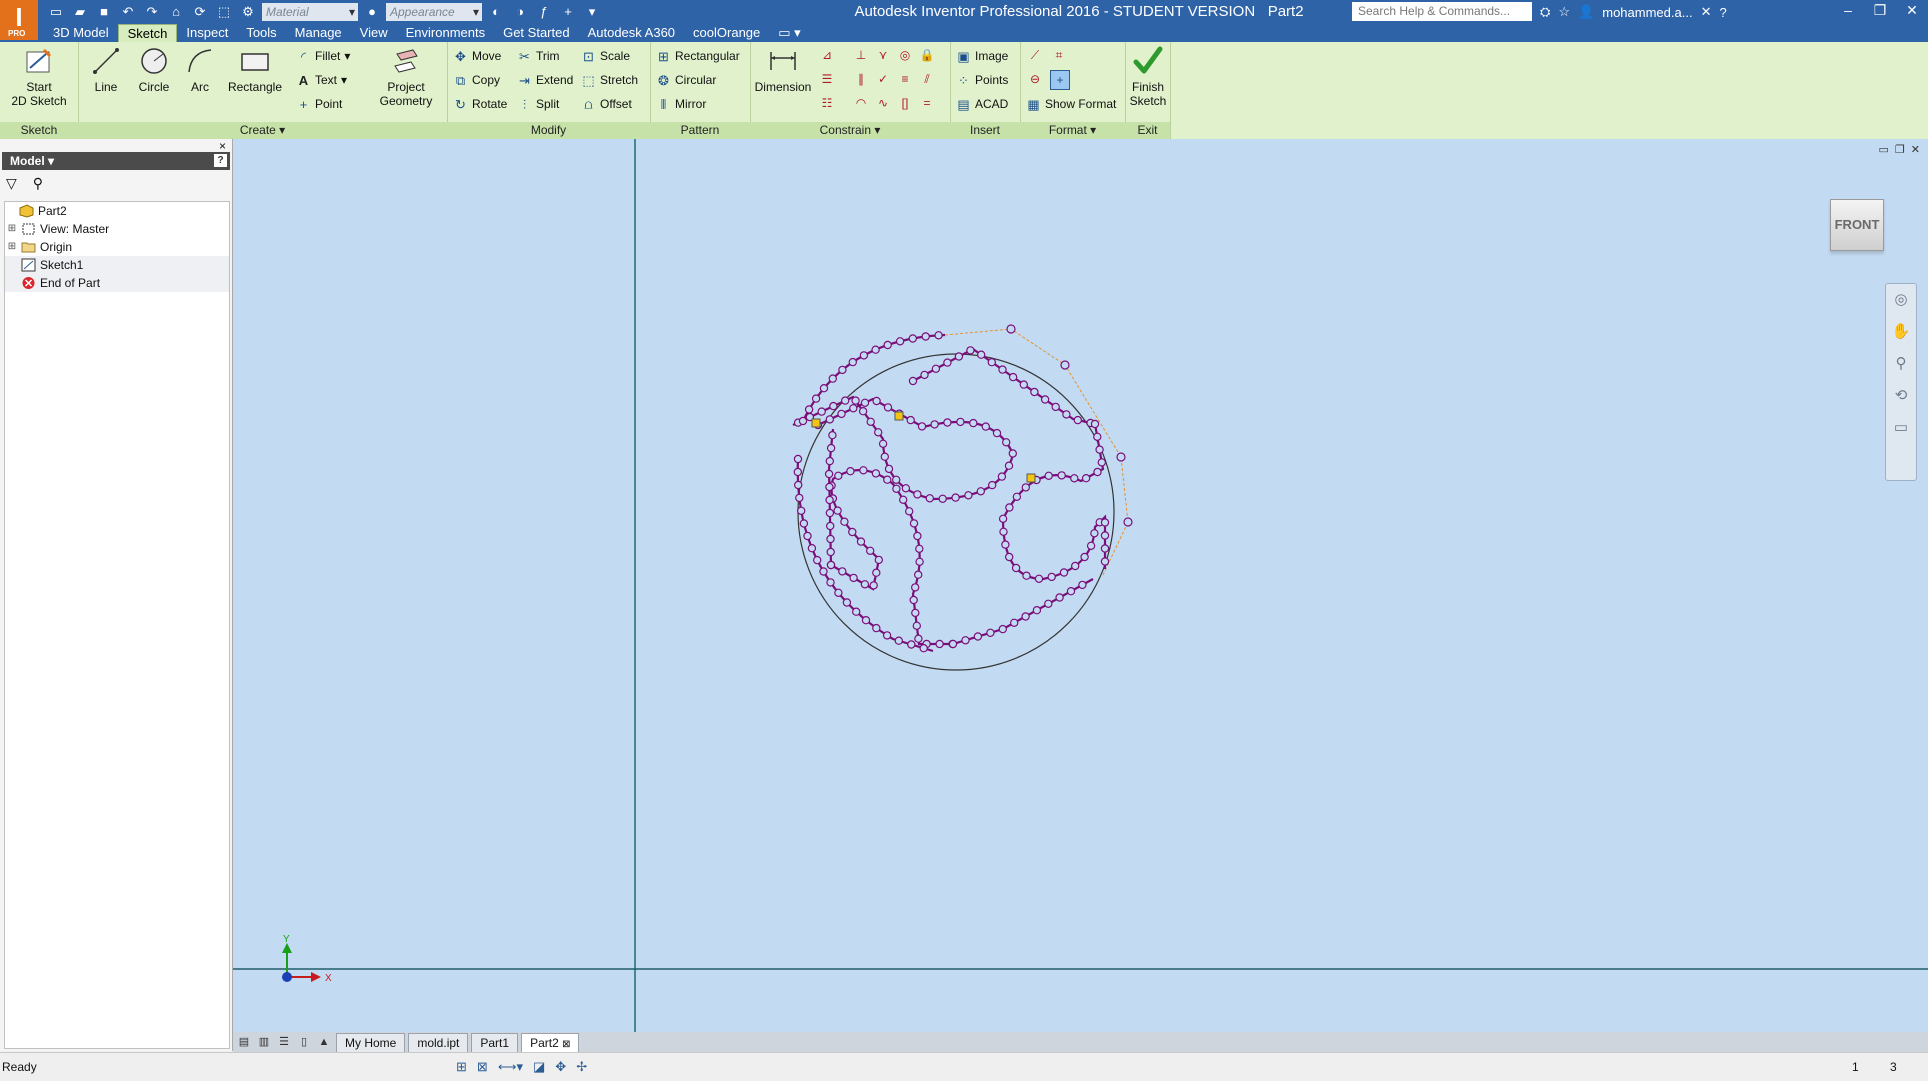 The height and width of the screenshot is (1081, 1928). Describe the element at coordinates (686, 80) in the screenshot. I see `circular-pattern-button: ❂ Circular` at that location.